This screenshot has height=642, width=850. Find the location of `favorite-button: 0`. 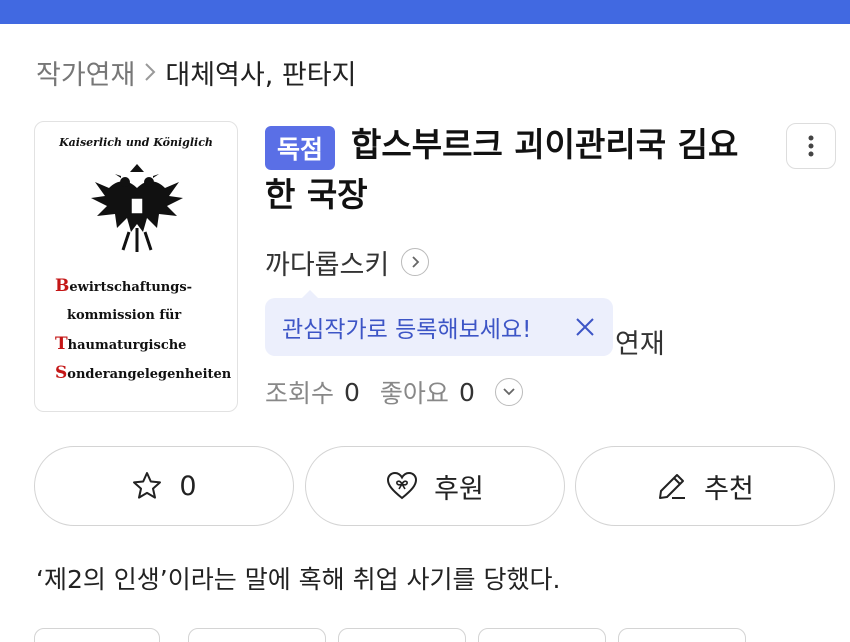

favorite-button: 0 is located at coordinates (164, 486).